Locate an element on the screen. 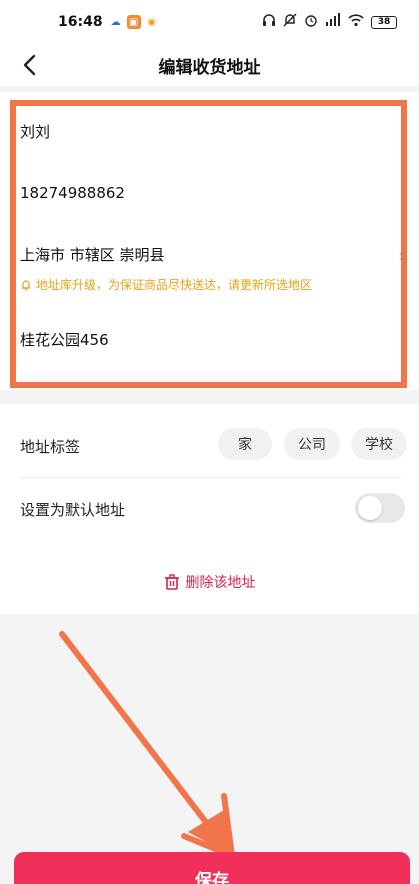  chevron-left-icon is located at coordinates (29, 65).